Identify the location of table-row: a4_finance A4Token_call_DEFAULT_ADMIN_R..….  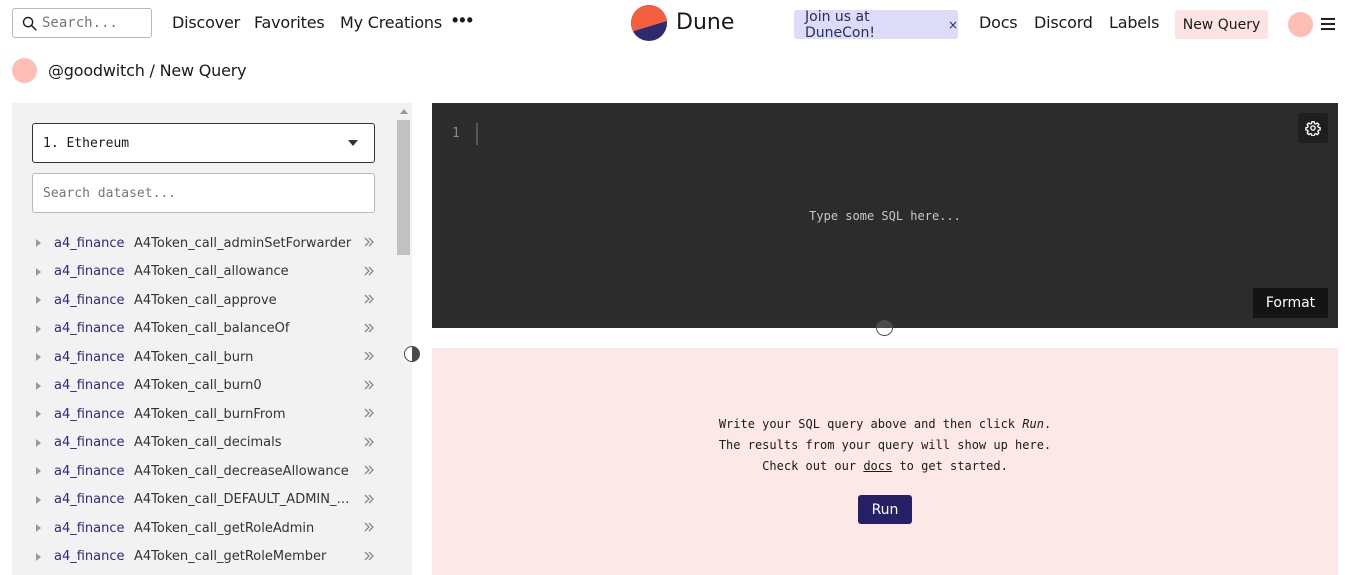
(202, 500).